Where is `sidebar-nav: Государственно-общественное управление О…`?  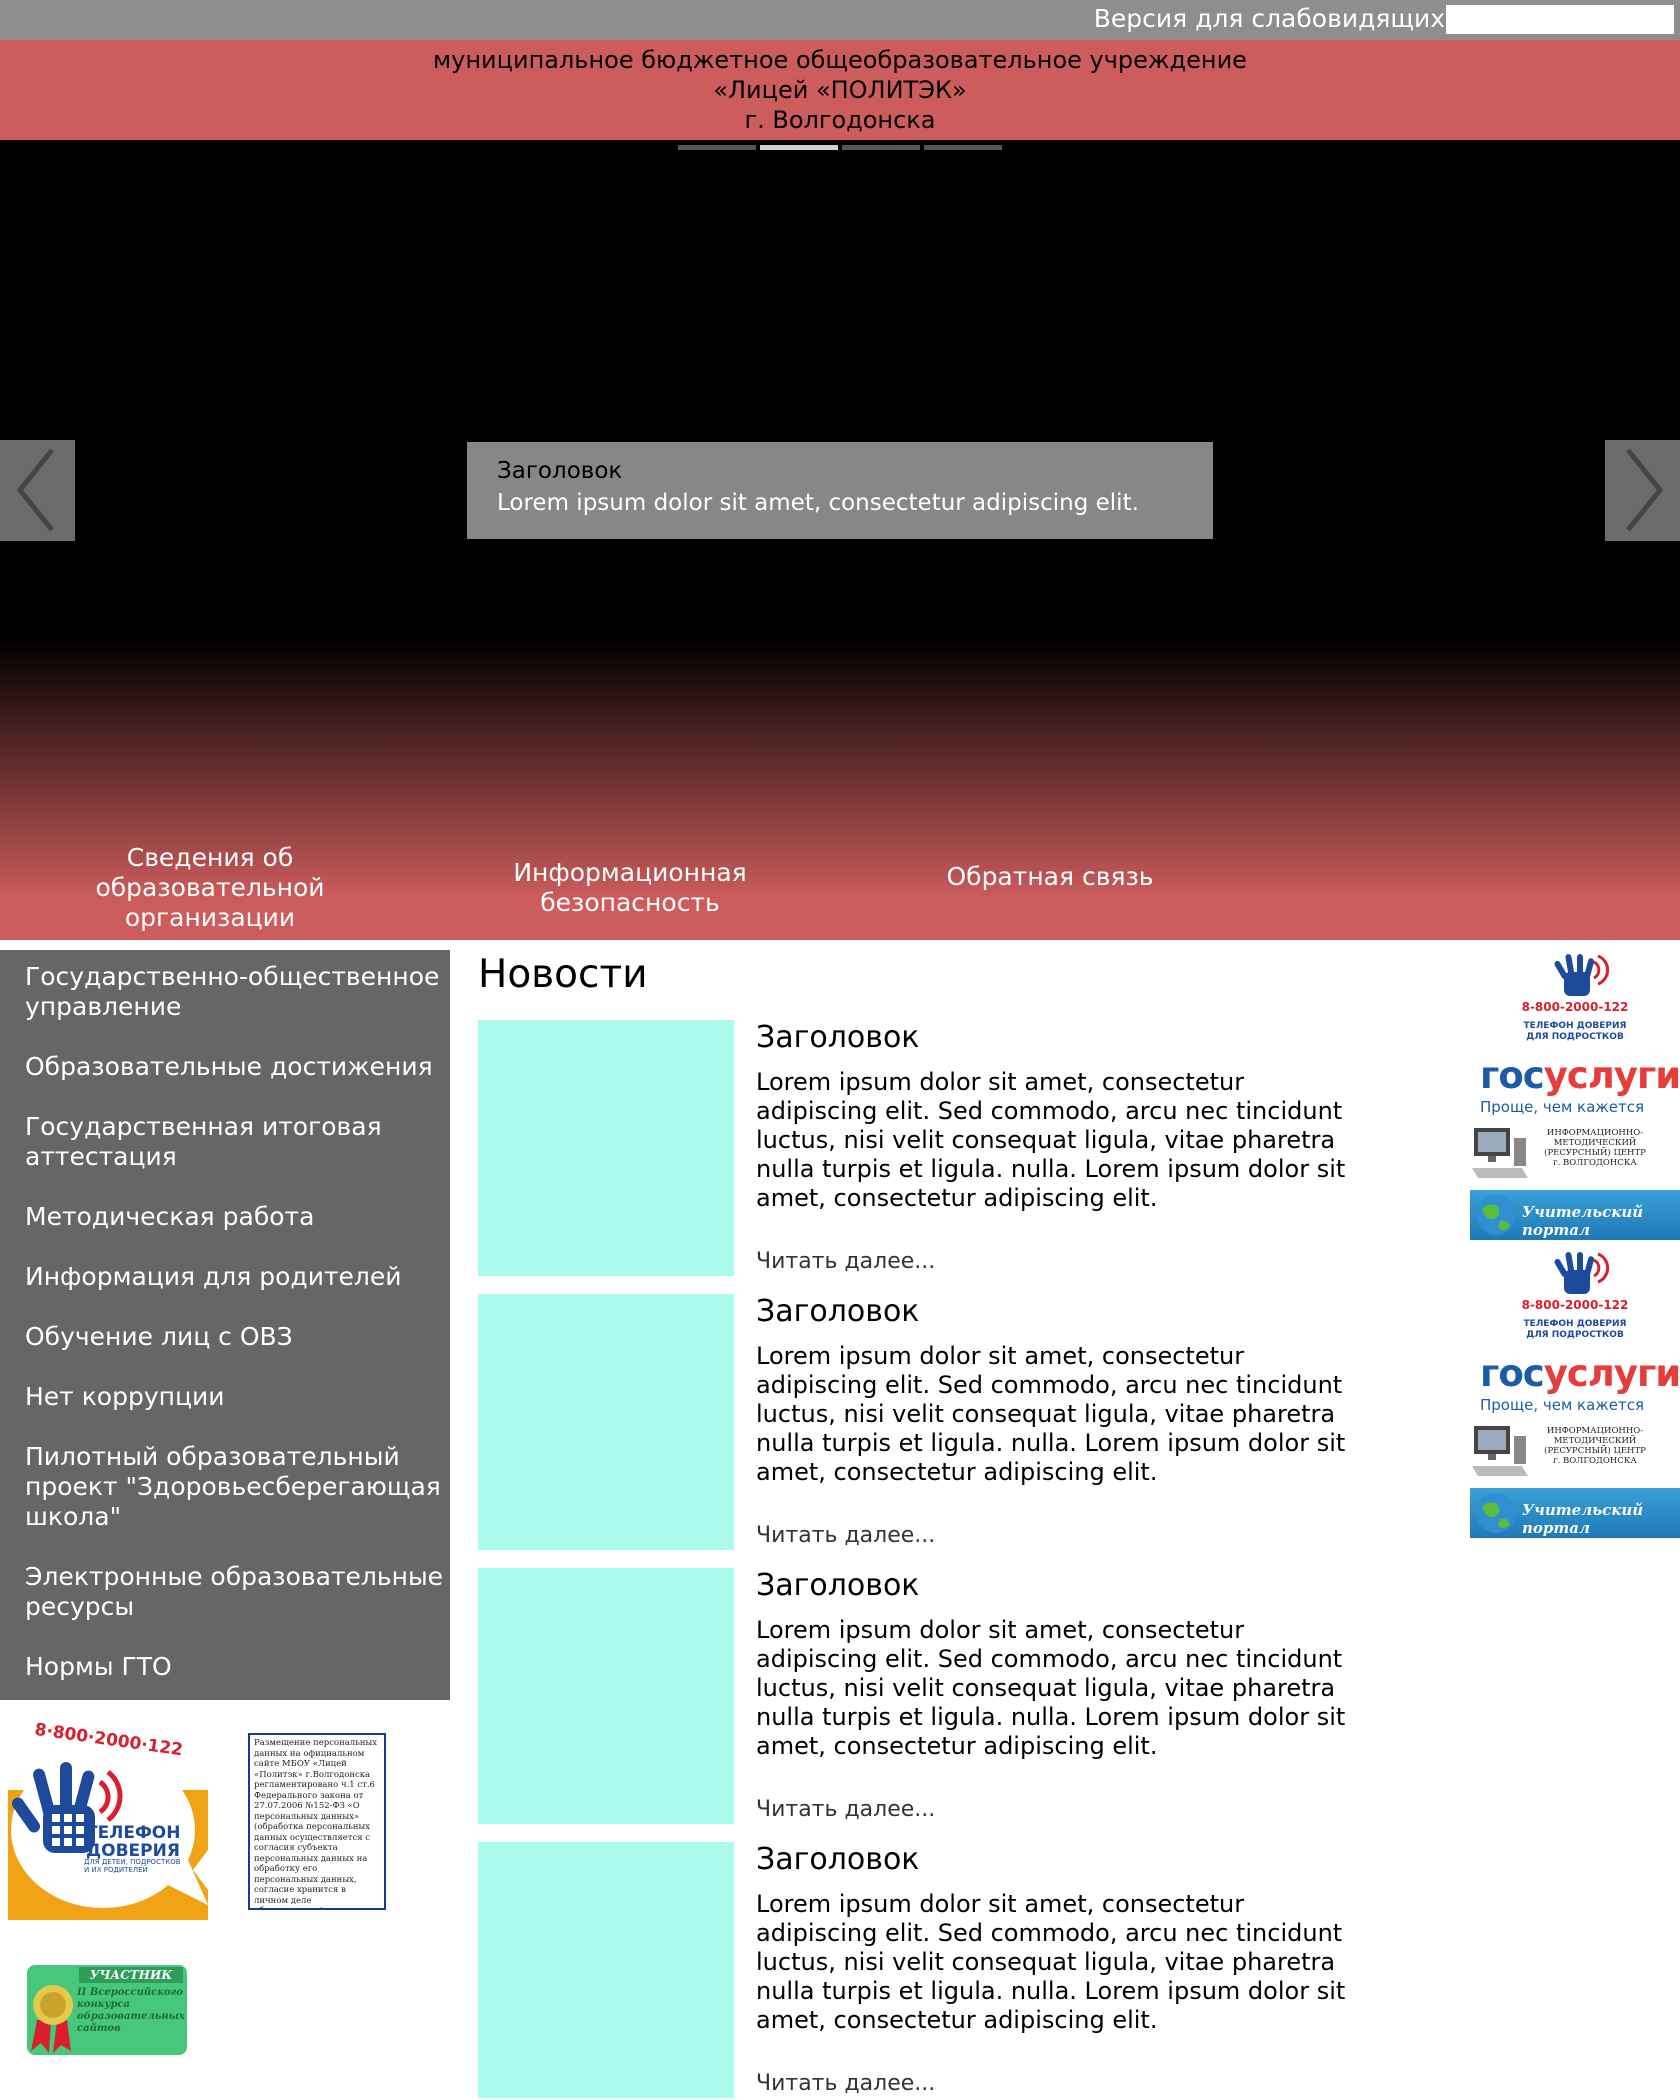 sidebar-nav: Государственно-общественное управление О… is located at coordinates (225, 1325).